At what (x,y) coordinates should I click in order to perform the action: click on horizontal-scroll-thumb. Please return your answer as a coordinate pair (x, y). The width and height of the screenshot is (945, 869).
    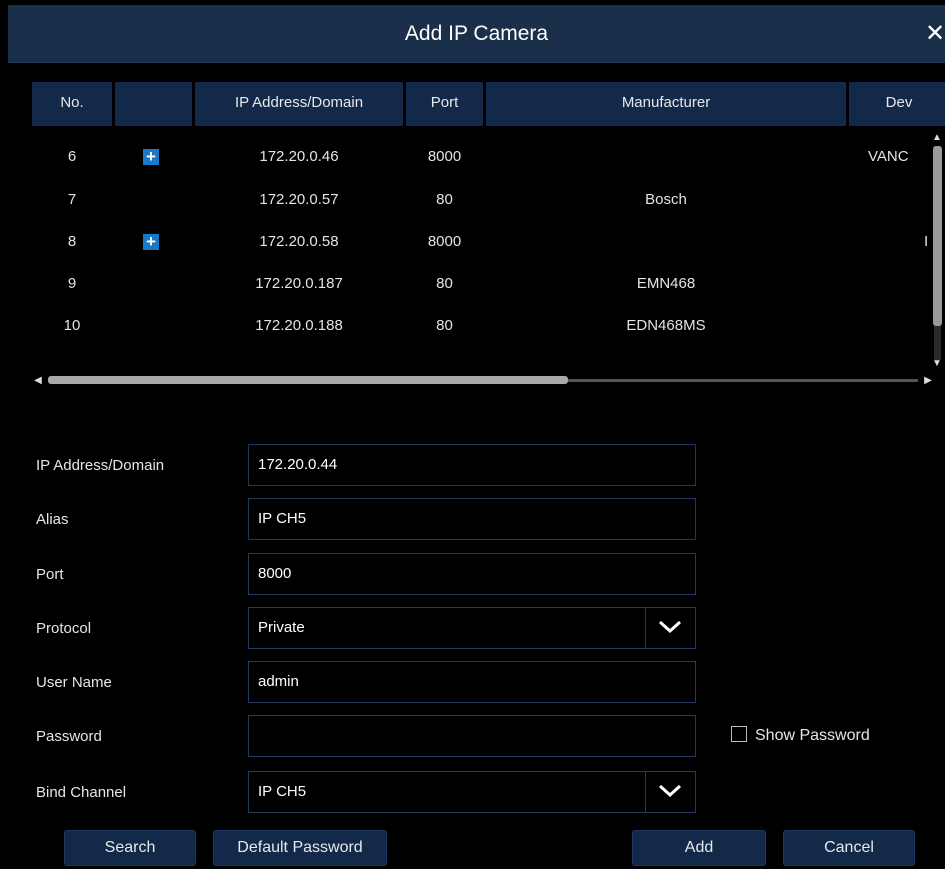
    Looking at the image, I should click on (308, 380).